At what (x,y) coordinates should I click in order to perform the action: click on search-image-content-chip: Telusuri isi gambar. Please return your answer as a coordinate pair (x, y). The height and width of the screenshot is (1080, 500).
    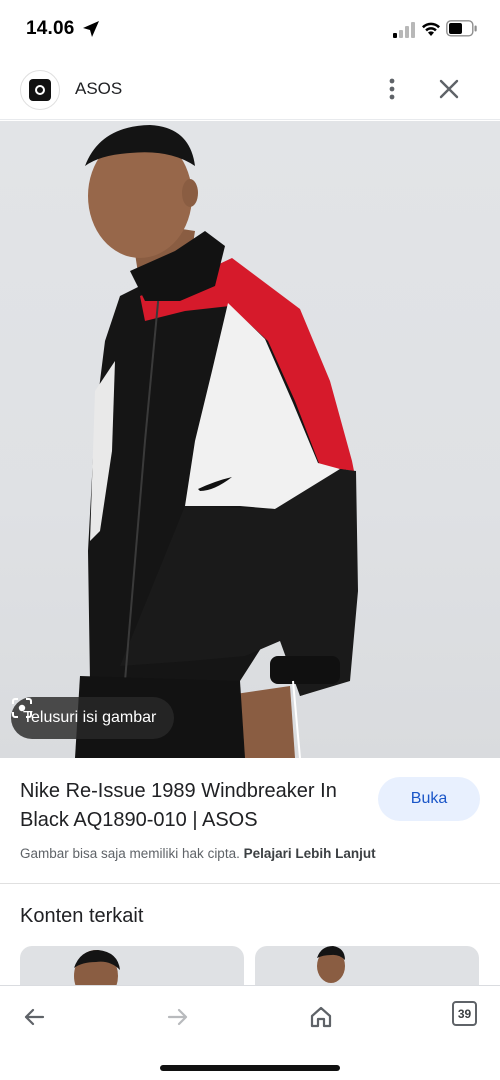
    Looking at the image, I should click on (93, 718).